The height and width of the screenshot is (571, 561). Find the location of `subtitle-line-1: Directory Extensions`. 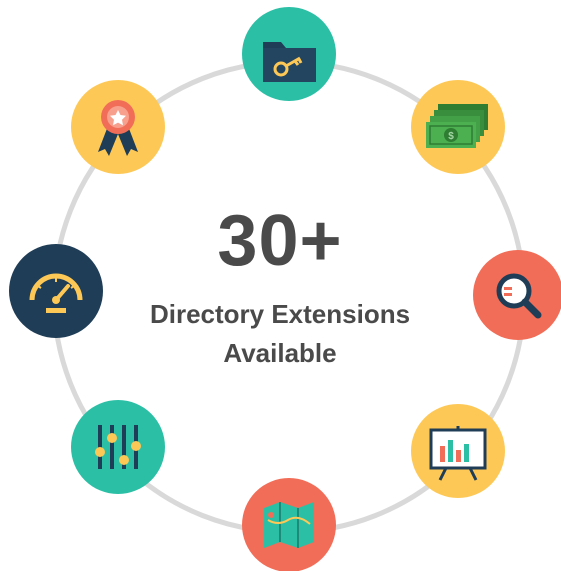

subtitle-line-1: Directory Extensions is located at coordinates (280, 314).